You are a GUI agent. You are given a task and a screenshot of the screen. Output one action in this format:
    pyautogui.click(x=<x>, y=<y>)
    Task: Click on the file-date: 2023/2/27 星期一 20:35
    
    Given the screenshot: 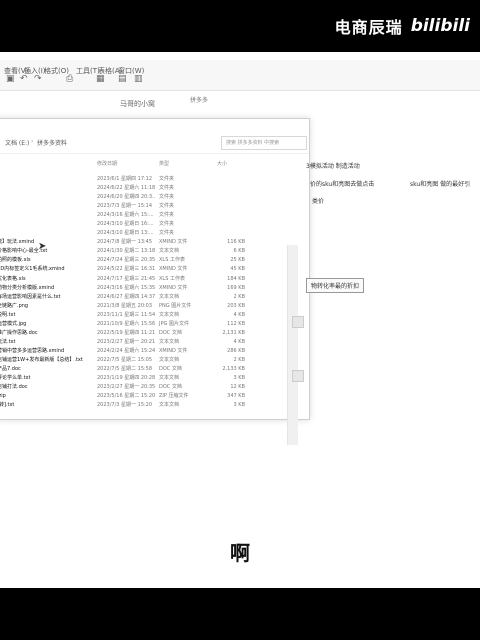 What is the action you would take?
    pyautogui.click(x=126, y=387)
    